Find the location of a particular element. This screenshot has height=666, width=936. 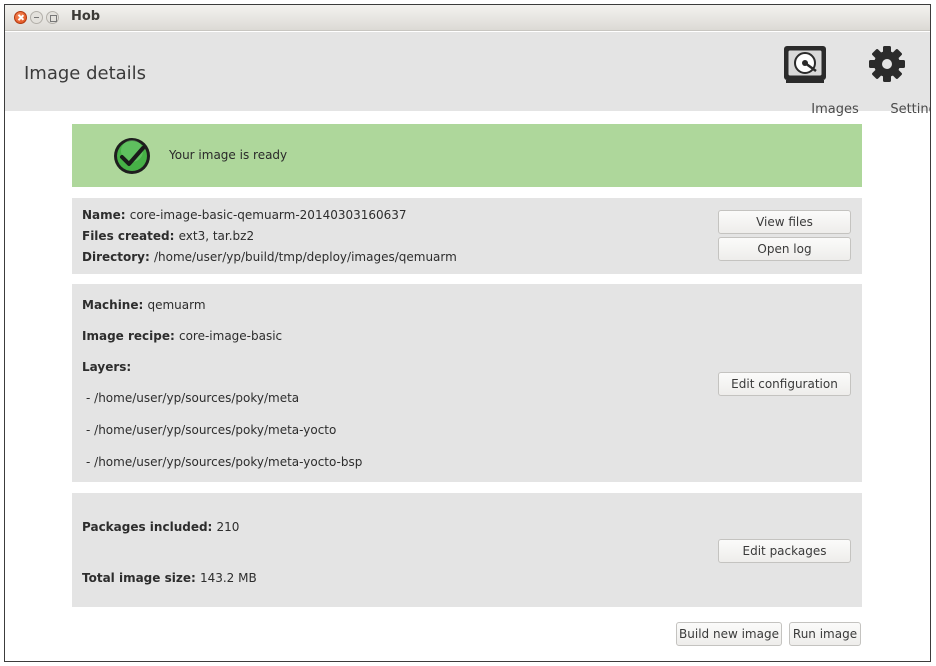

settings-button: Settings is located at coordinates (893, 82).